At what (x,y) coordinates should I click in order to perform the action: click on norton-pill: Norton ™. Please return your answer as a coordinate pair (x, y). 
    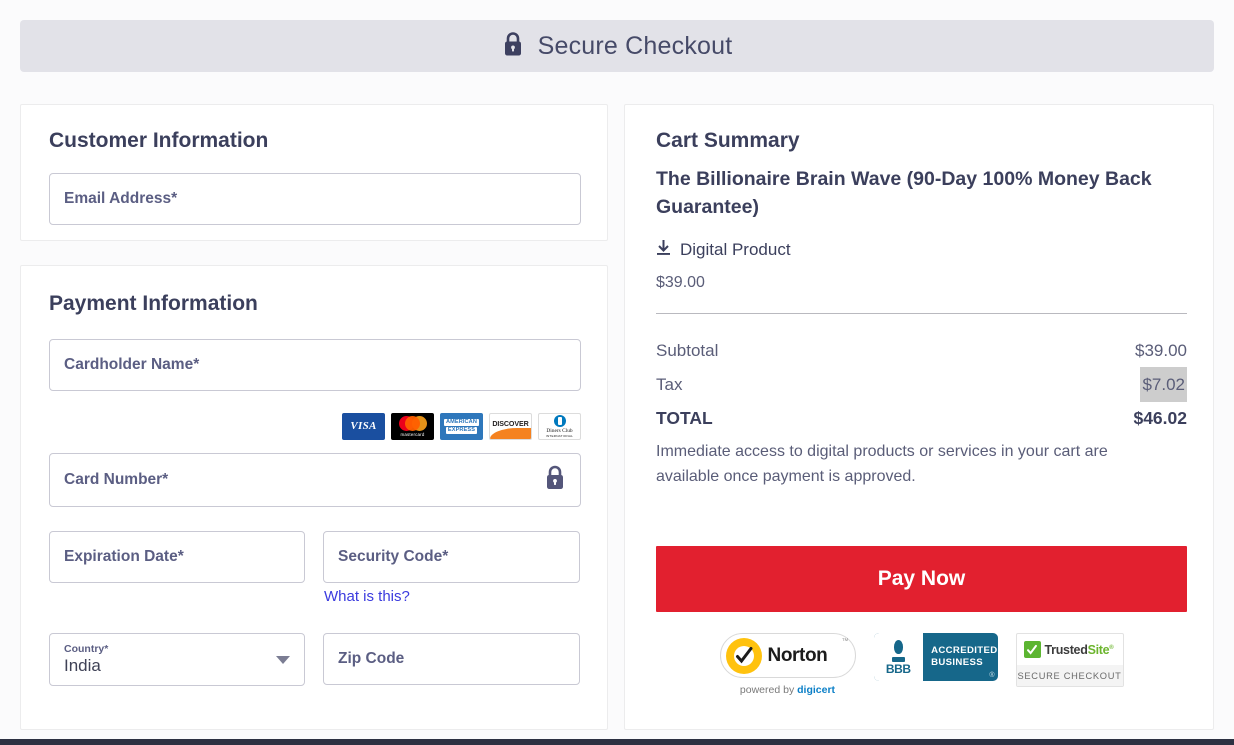
    Looking at the image, I should click on (787, 655).